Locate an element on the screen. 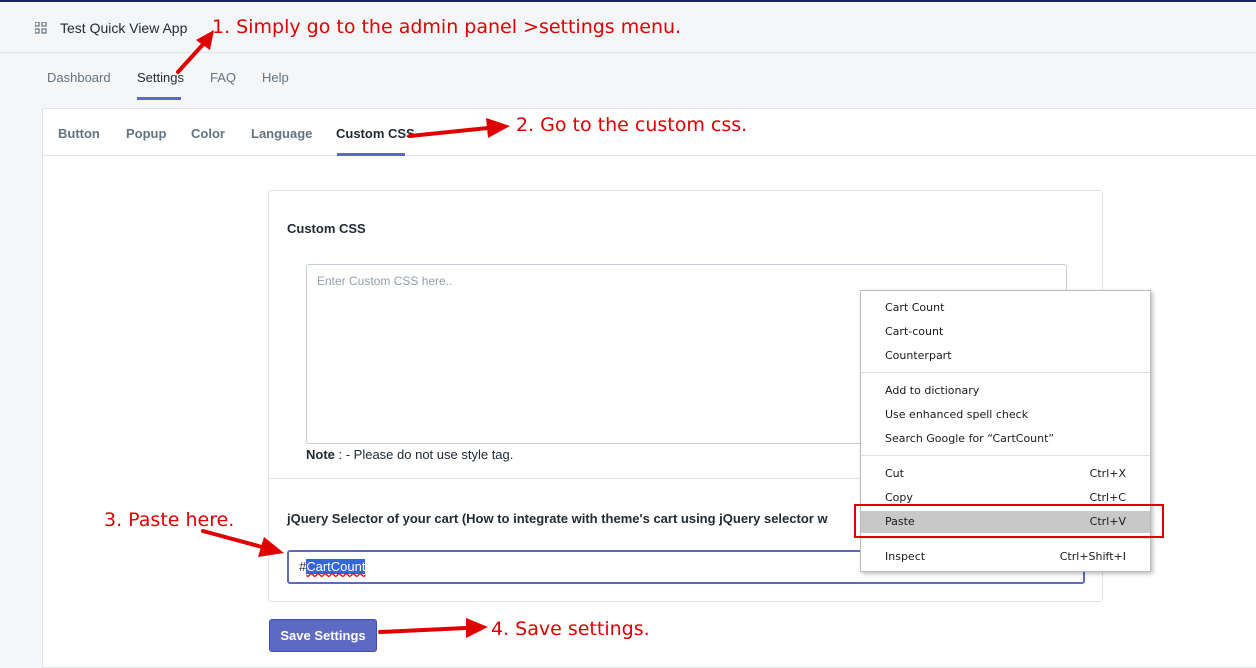 The height and width of the screenshot is (668, 1256). menu-item-inspect: Inspect Ctrl+Shift+I is located at coordinates (1005, 557).